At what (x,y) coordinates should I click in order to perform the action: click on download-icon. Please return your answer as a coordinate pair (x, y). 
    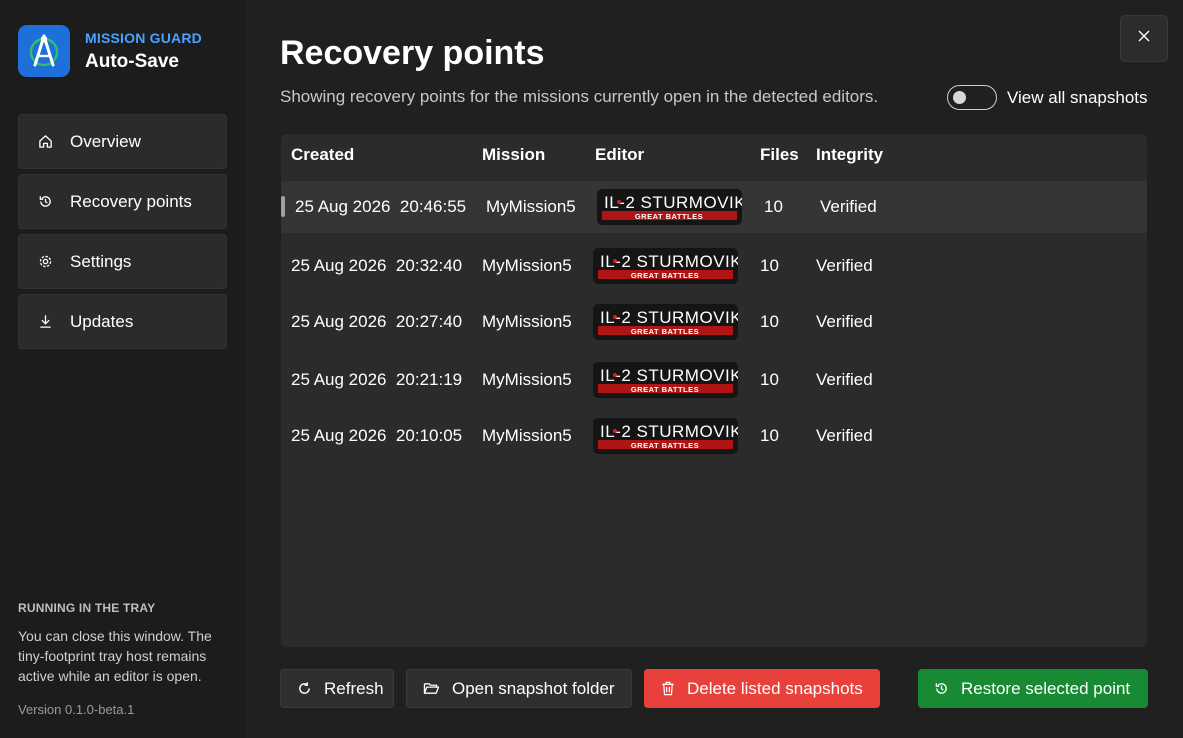
    Looking at the image, I should click on (45, 322).